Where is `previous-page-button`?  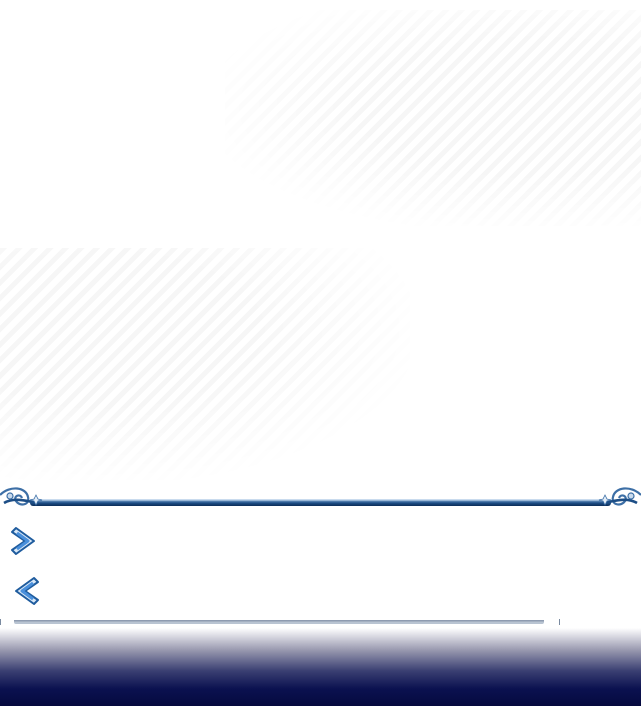
previous-page-button is located at coordinates (25, 591).